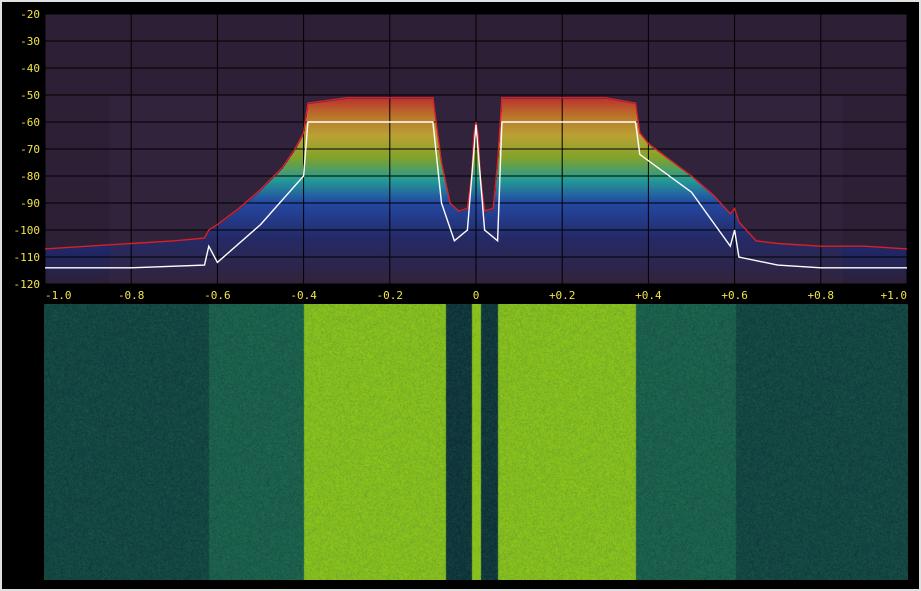 Image resolution: width=921 pixels, height=591 pixels. I want to click on x-tick-label: +0.6, so click(734, 295).